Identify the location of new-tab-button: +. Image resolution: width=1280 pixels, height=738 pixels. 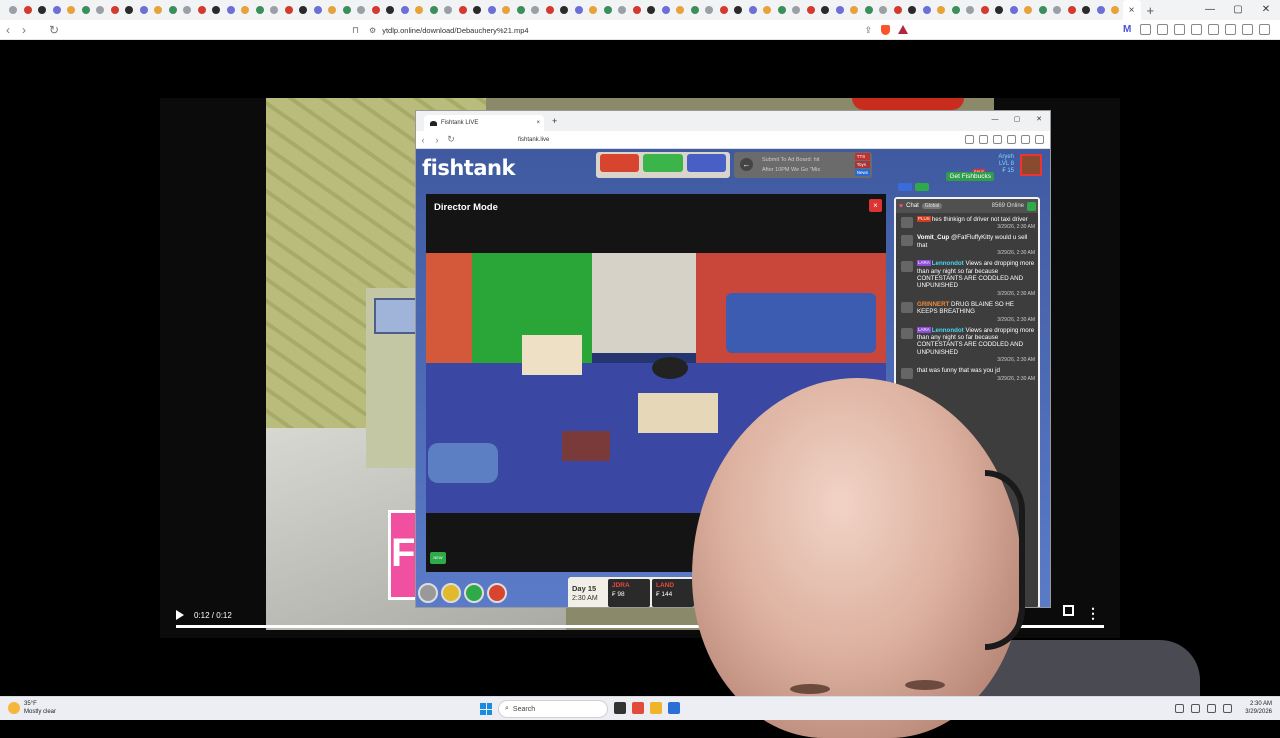
(1151, 10).